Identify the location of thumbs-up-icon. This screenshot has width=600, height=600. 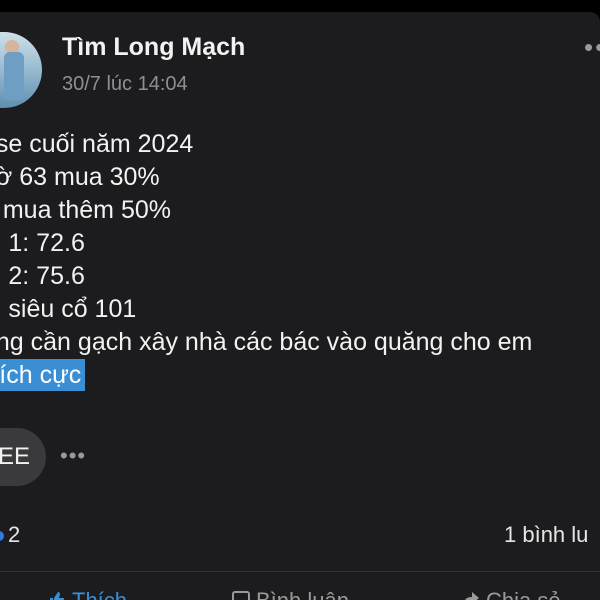
(57, 594).